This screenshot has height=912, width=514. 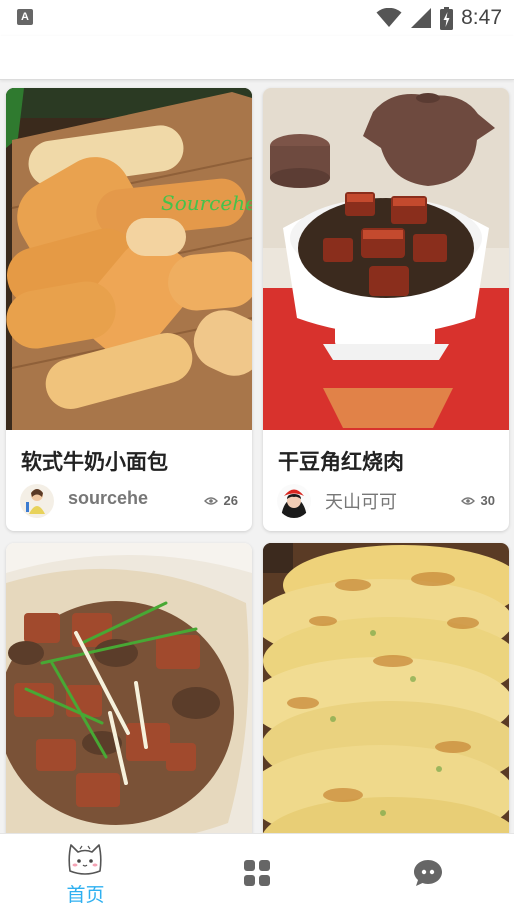 I want to click on svg-text: Sourcehe, so click(x=206, y=203).